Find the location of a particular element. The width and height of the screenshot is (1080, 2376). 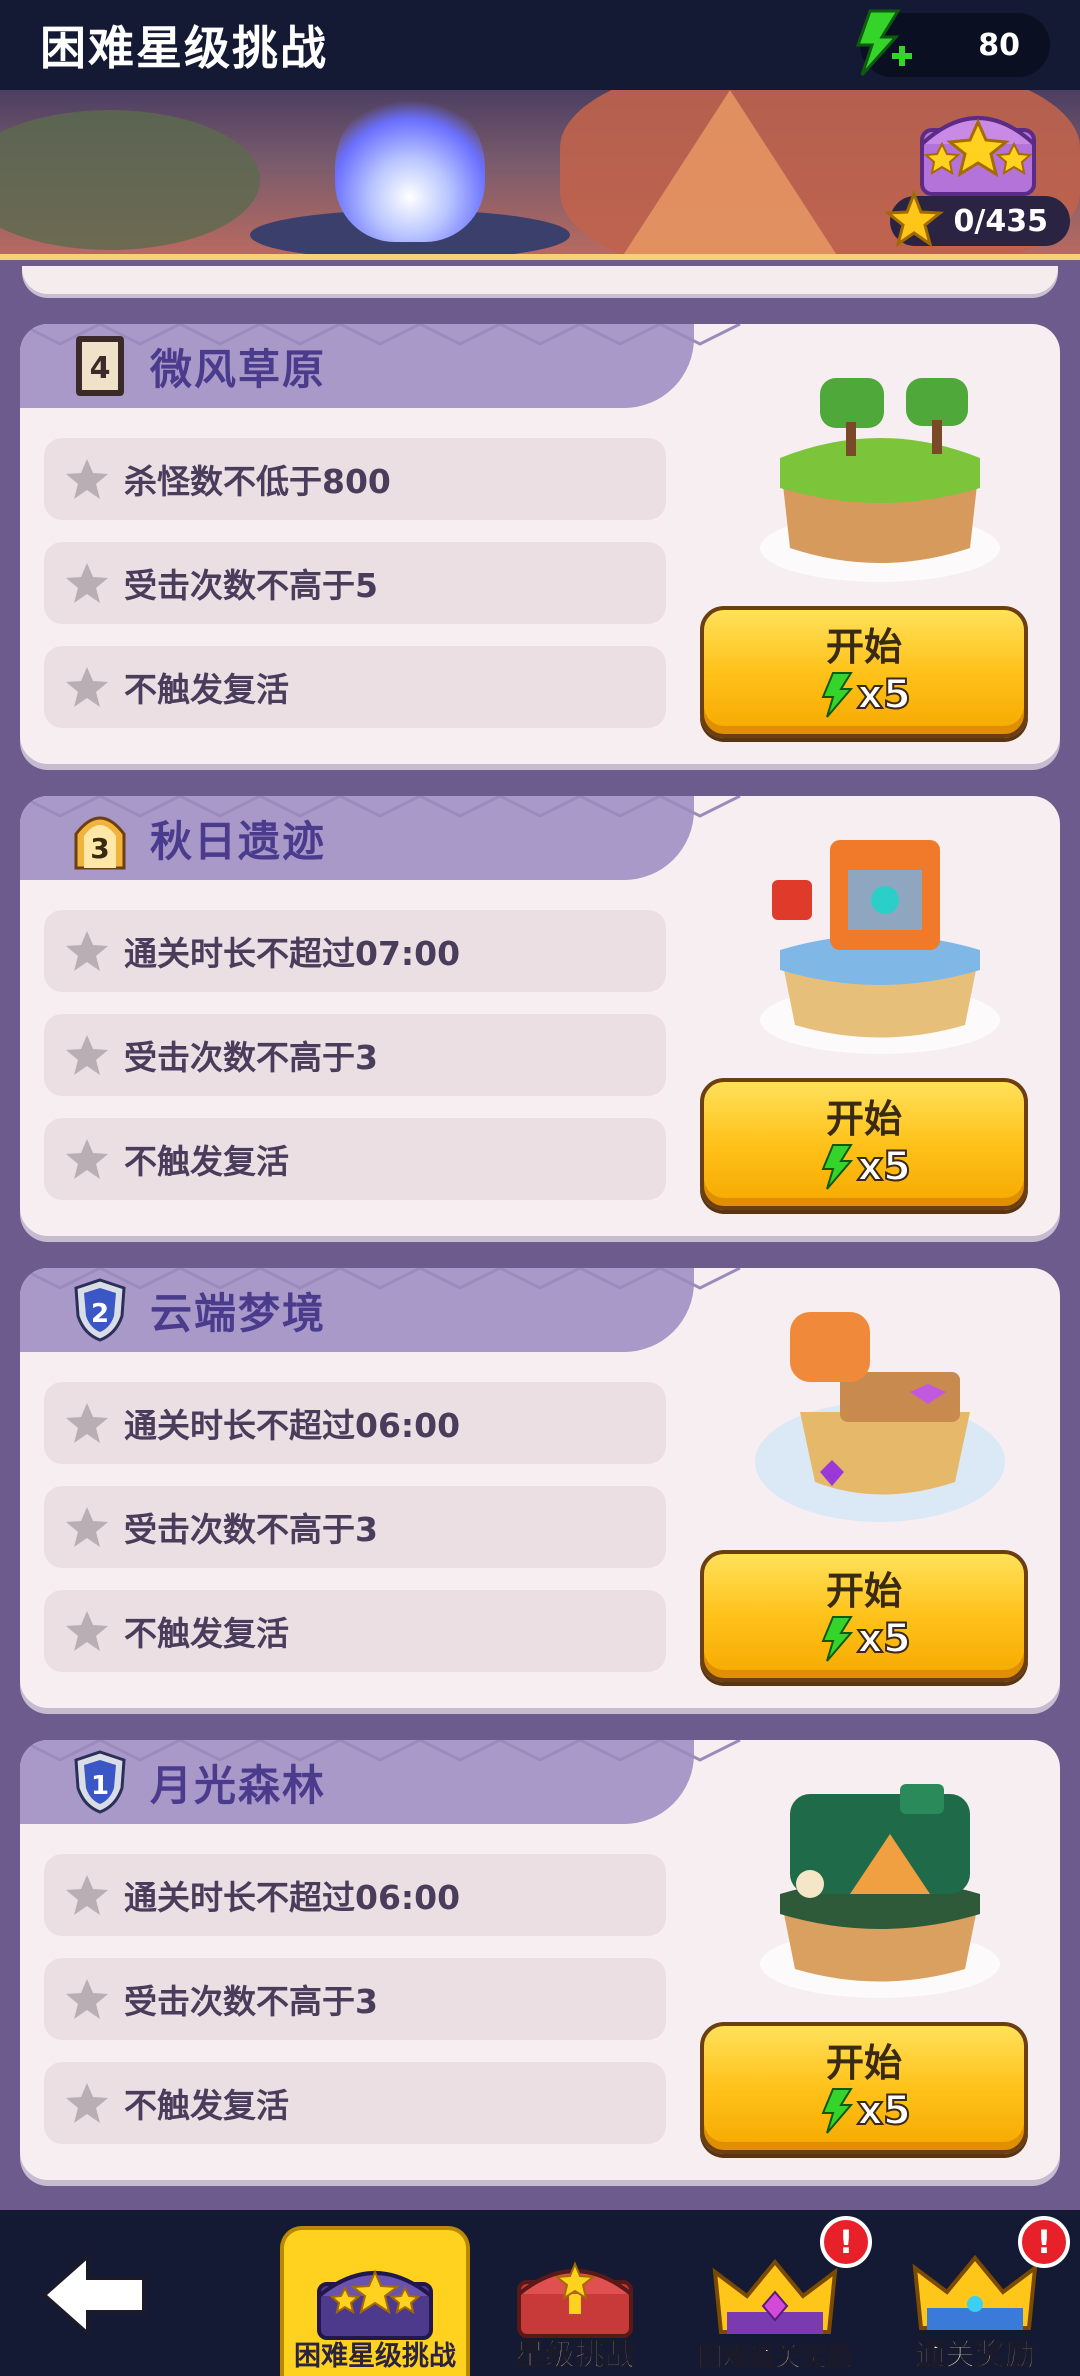

crown-icon is located at coordinates (975, 2292).